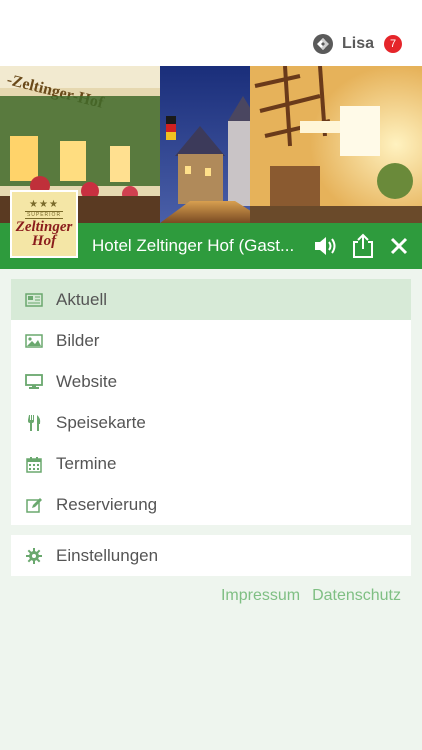  Describe the element at coordinates (34, 505) in the screenshot. I see `edit-icon` at that location.